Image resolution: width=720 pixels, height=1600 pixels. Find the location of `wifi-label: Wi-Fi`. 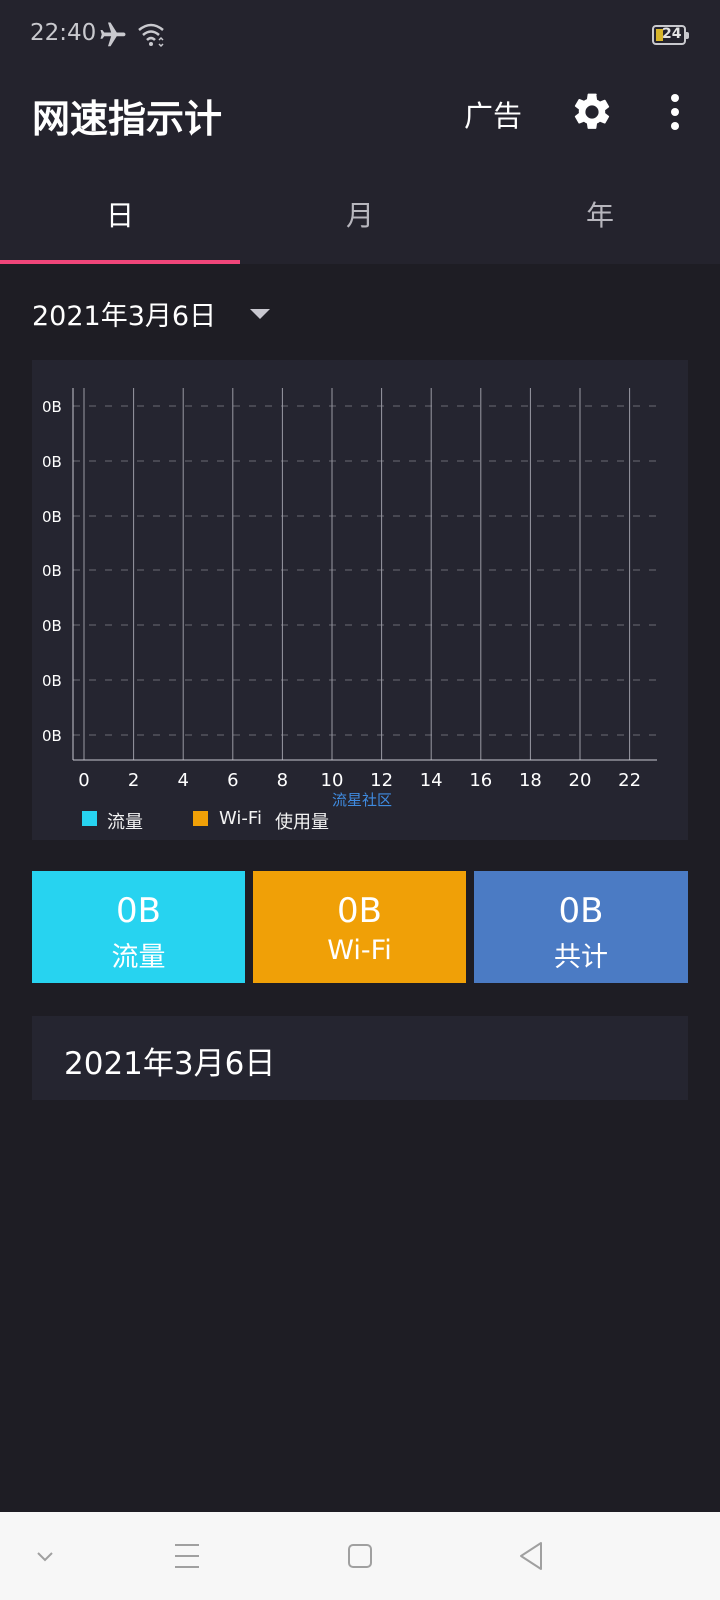

wifi-label: Wi-Fi is located at coordinates (359, 950).